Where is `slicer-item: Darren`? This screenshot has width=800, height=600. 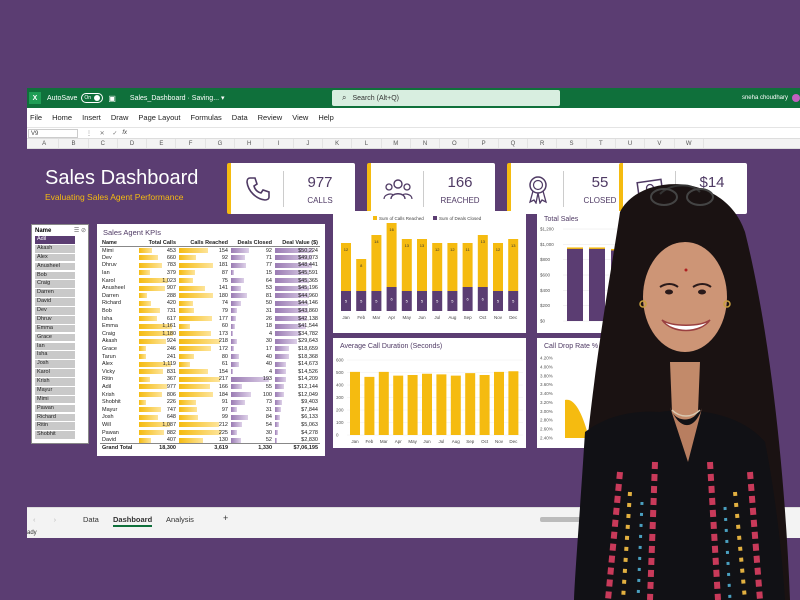 slicer-item: Darren is located at coordinates (55, 293).